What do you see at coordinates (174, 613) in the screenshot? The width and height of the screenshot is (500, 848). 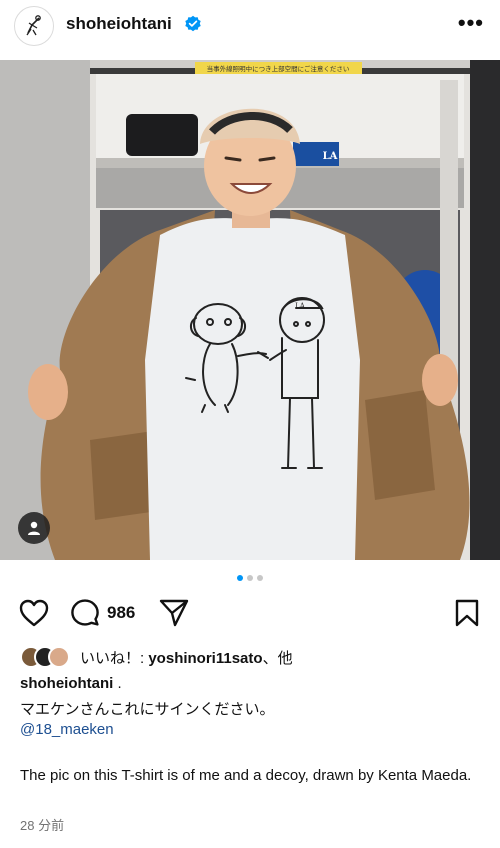 I see `send-icon` at bounding box center [174, 613].